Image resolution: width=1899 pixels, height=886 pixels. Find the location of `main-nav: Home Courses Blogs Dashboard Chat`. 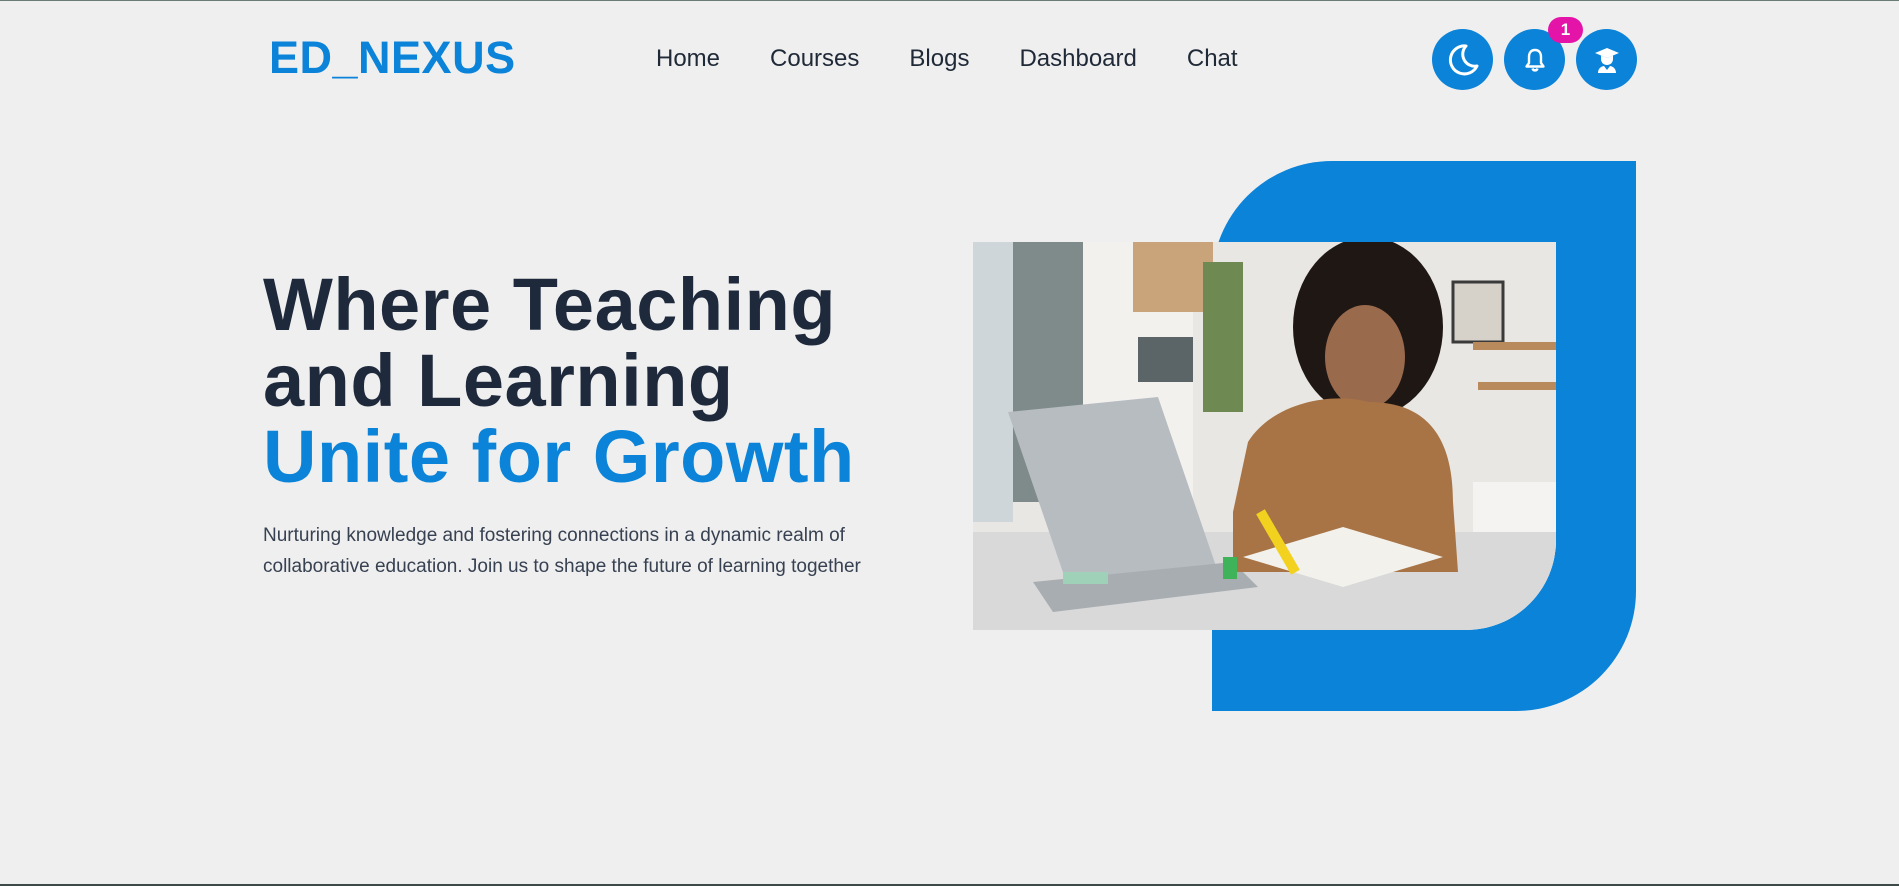

main-nav: Home Courses Blogs Dashboard Chat is located at coordinates (947, 59).